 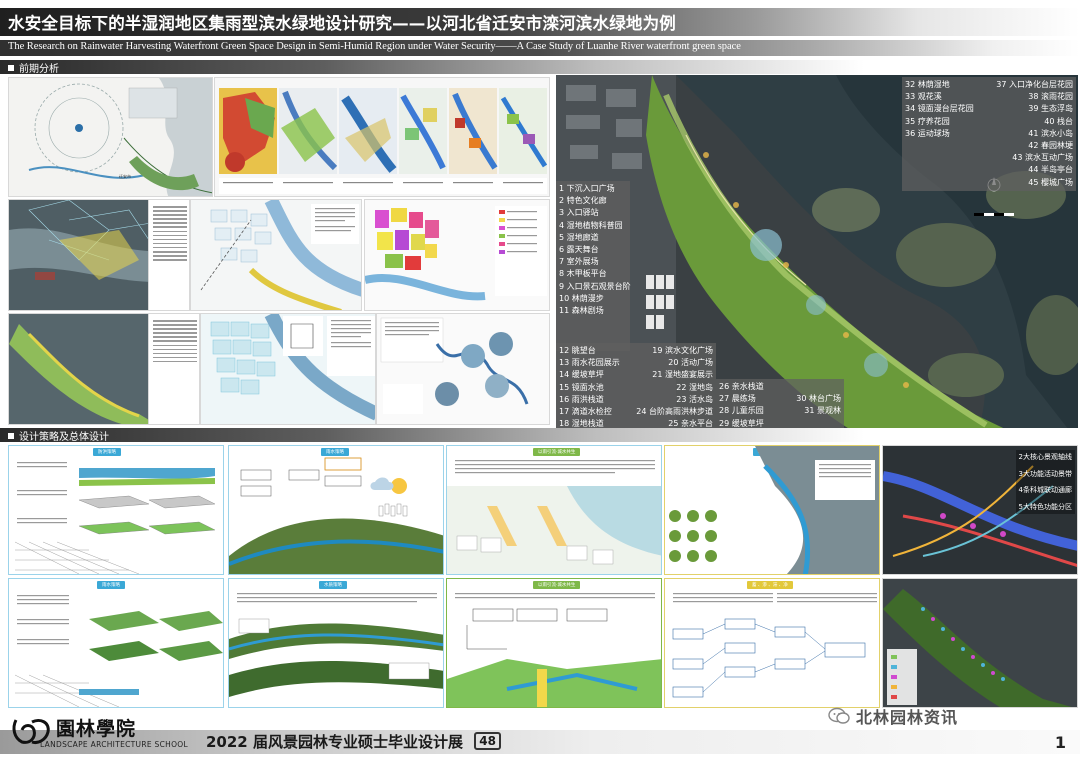 What do you see at coordinates (589, 363) in the screenshot?
I see `legend-item: 13 雨水花园展示` at bounding box center [589, 363].